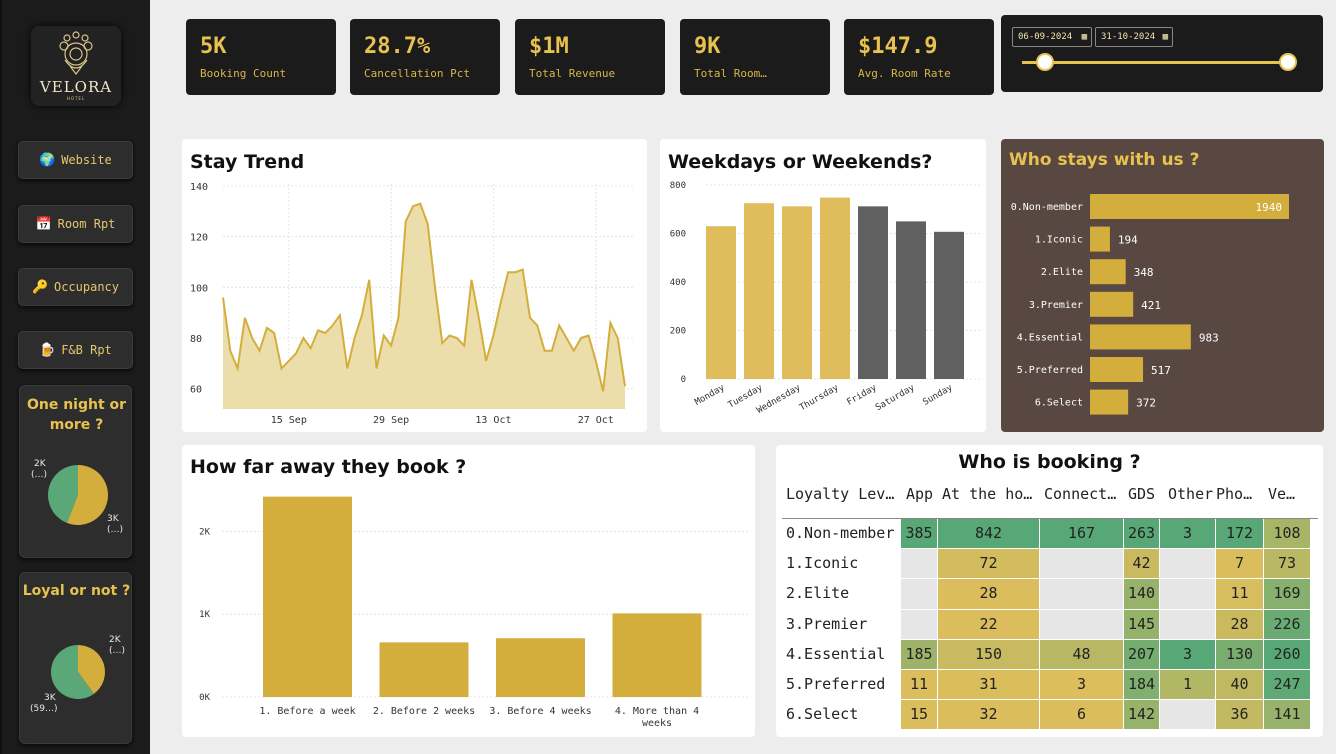 This screenshot has height=754, width=1336. Describe the element at coordinates (1142, 715) in the screenshot. I see `matrix-cell: 142` at that location.